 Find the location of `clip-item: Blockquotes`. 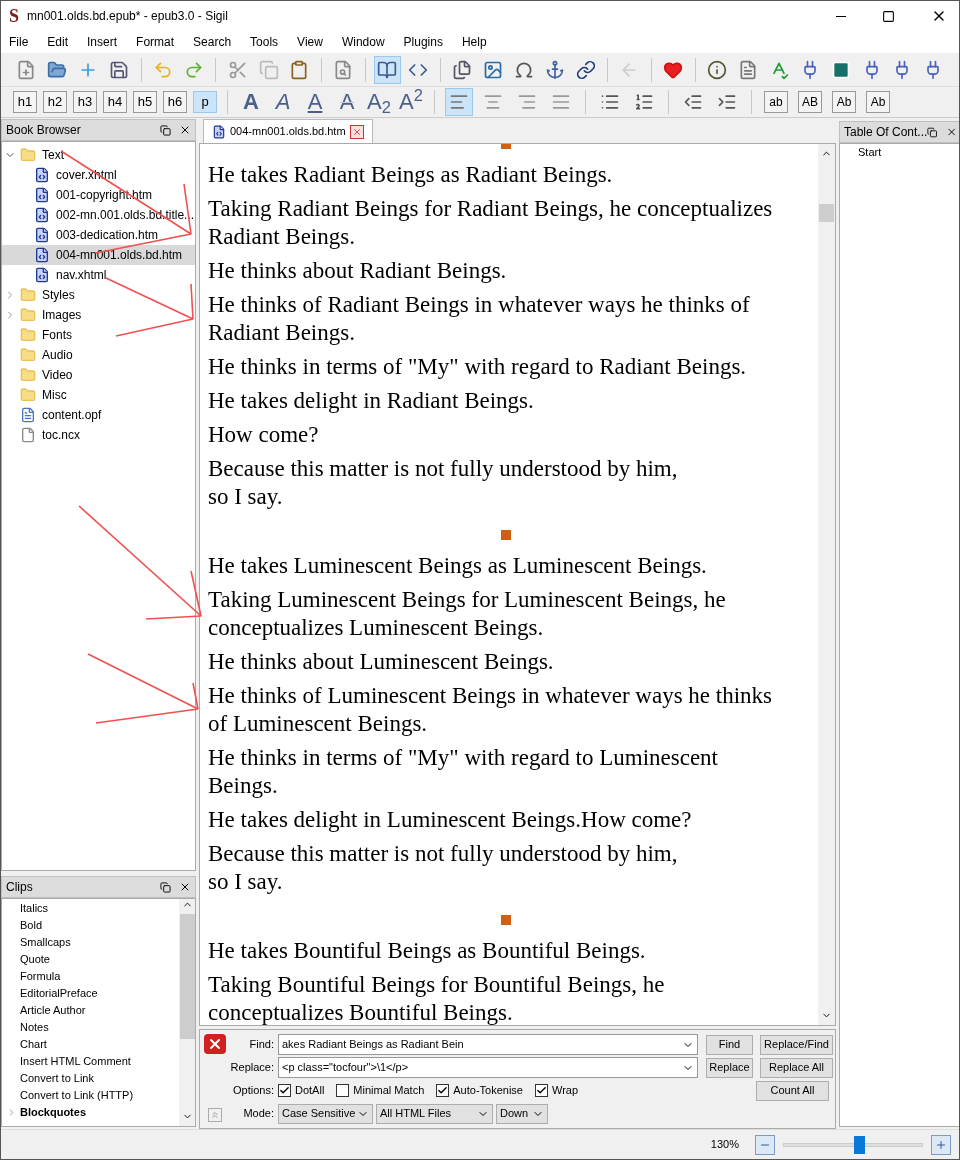

clip-item: Blockquotes is located at coordinates (90, 1112).